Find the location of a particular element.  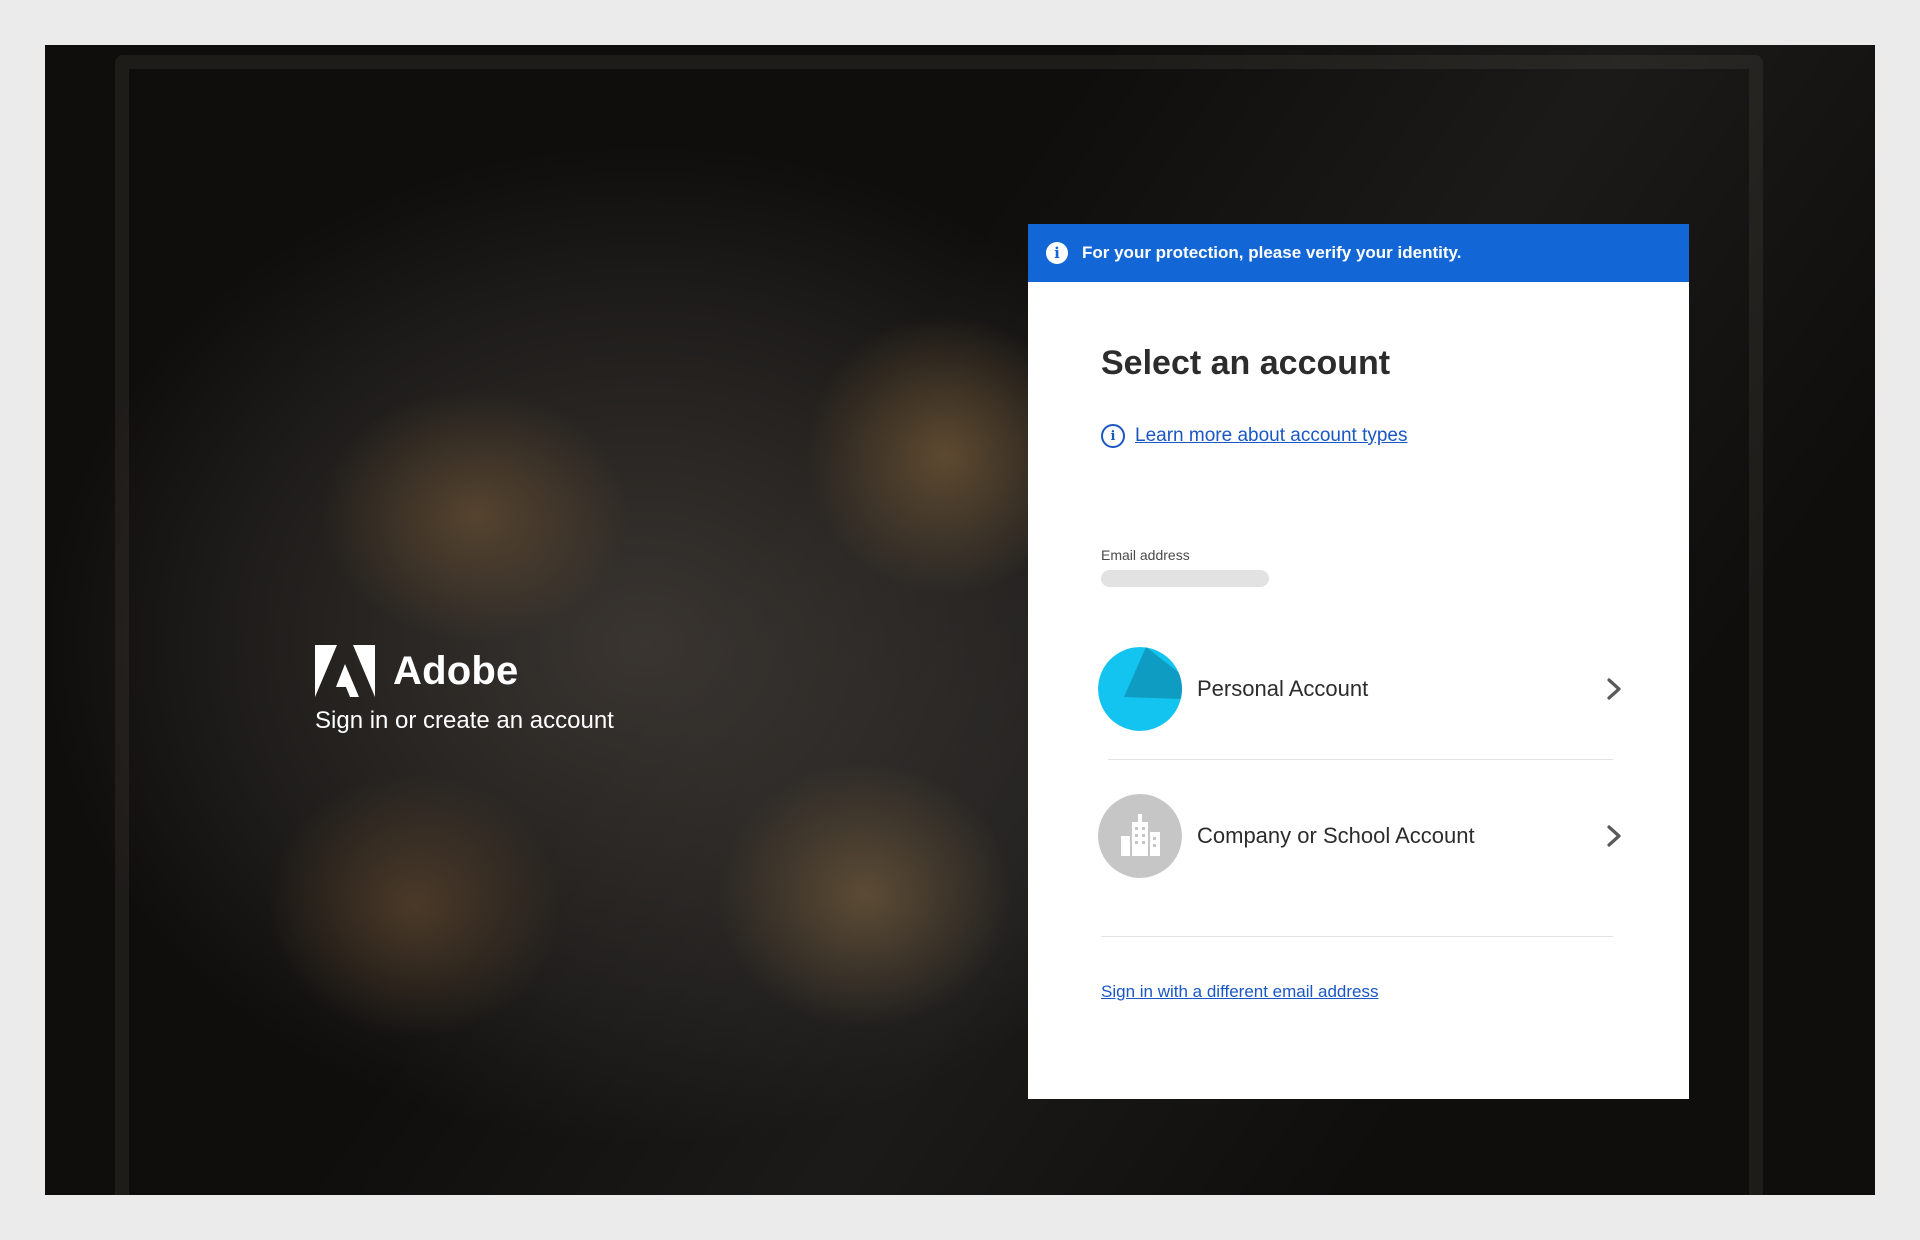

brand-name: Adobe is located at coordinates (456, 670).